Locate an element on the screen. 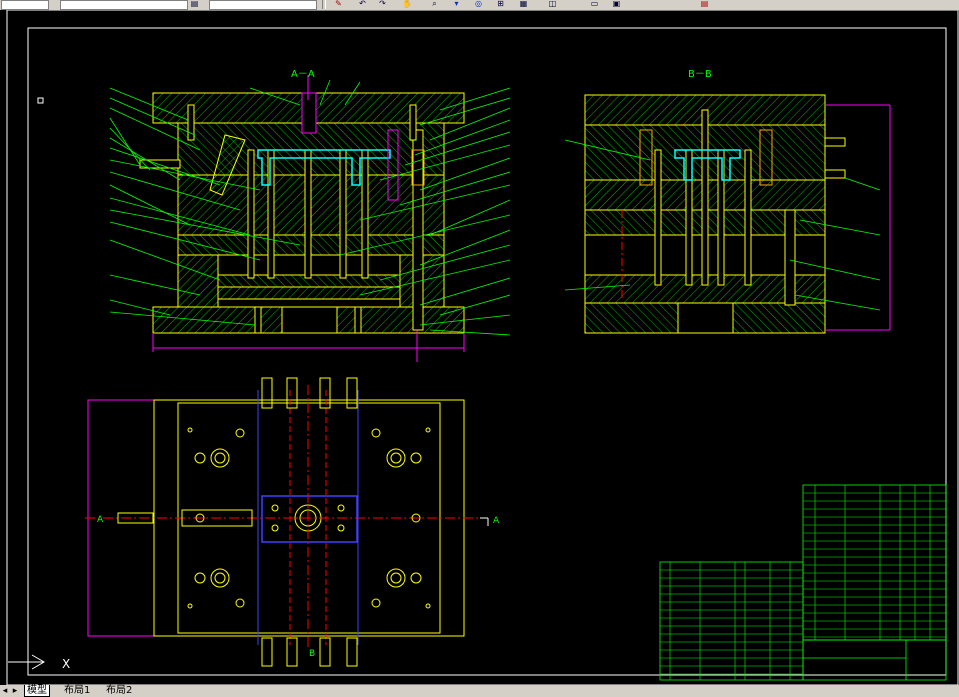 The width and height of the screenshot is (959, 697). layer-properties-icon: ▤ is located at coordinates (194, 4).